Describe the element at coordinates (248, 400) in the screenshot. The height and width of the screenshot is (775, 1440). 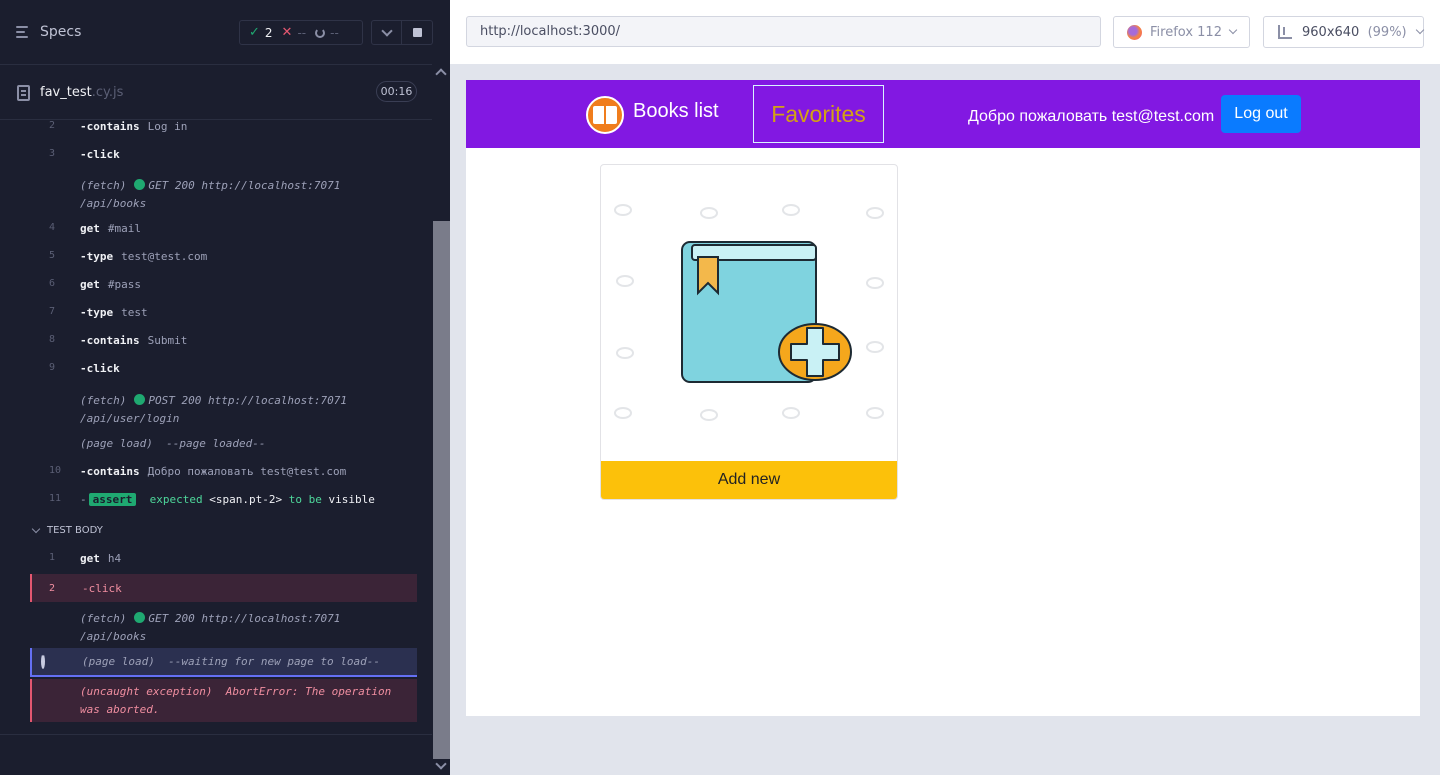
I see `log-line: POST 200 http://localhost:7071` at that location.